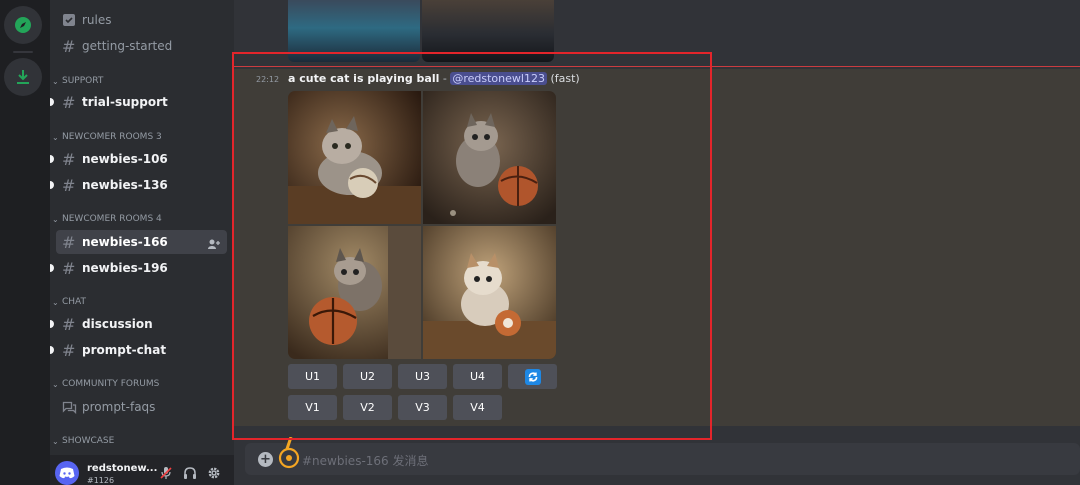  I want to click on channel-newbies-166: # newbies-166, so click(141, 242).